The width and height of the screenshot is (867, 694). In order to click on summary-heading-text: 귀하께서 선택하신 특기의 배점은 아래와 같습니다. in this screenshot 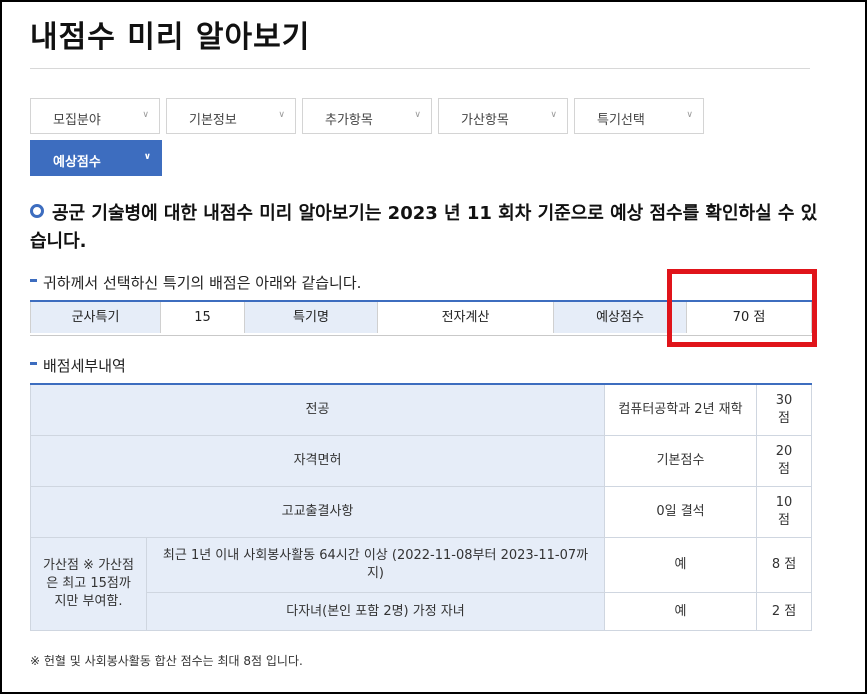, I will do `click(202, 283)`.